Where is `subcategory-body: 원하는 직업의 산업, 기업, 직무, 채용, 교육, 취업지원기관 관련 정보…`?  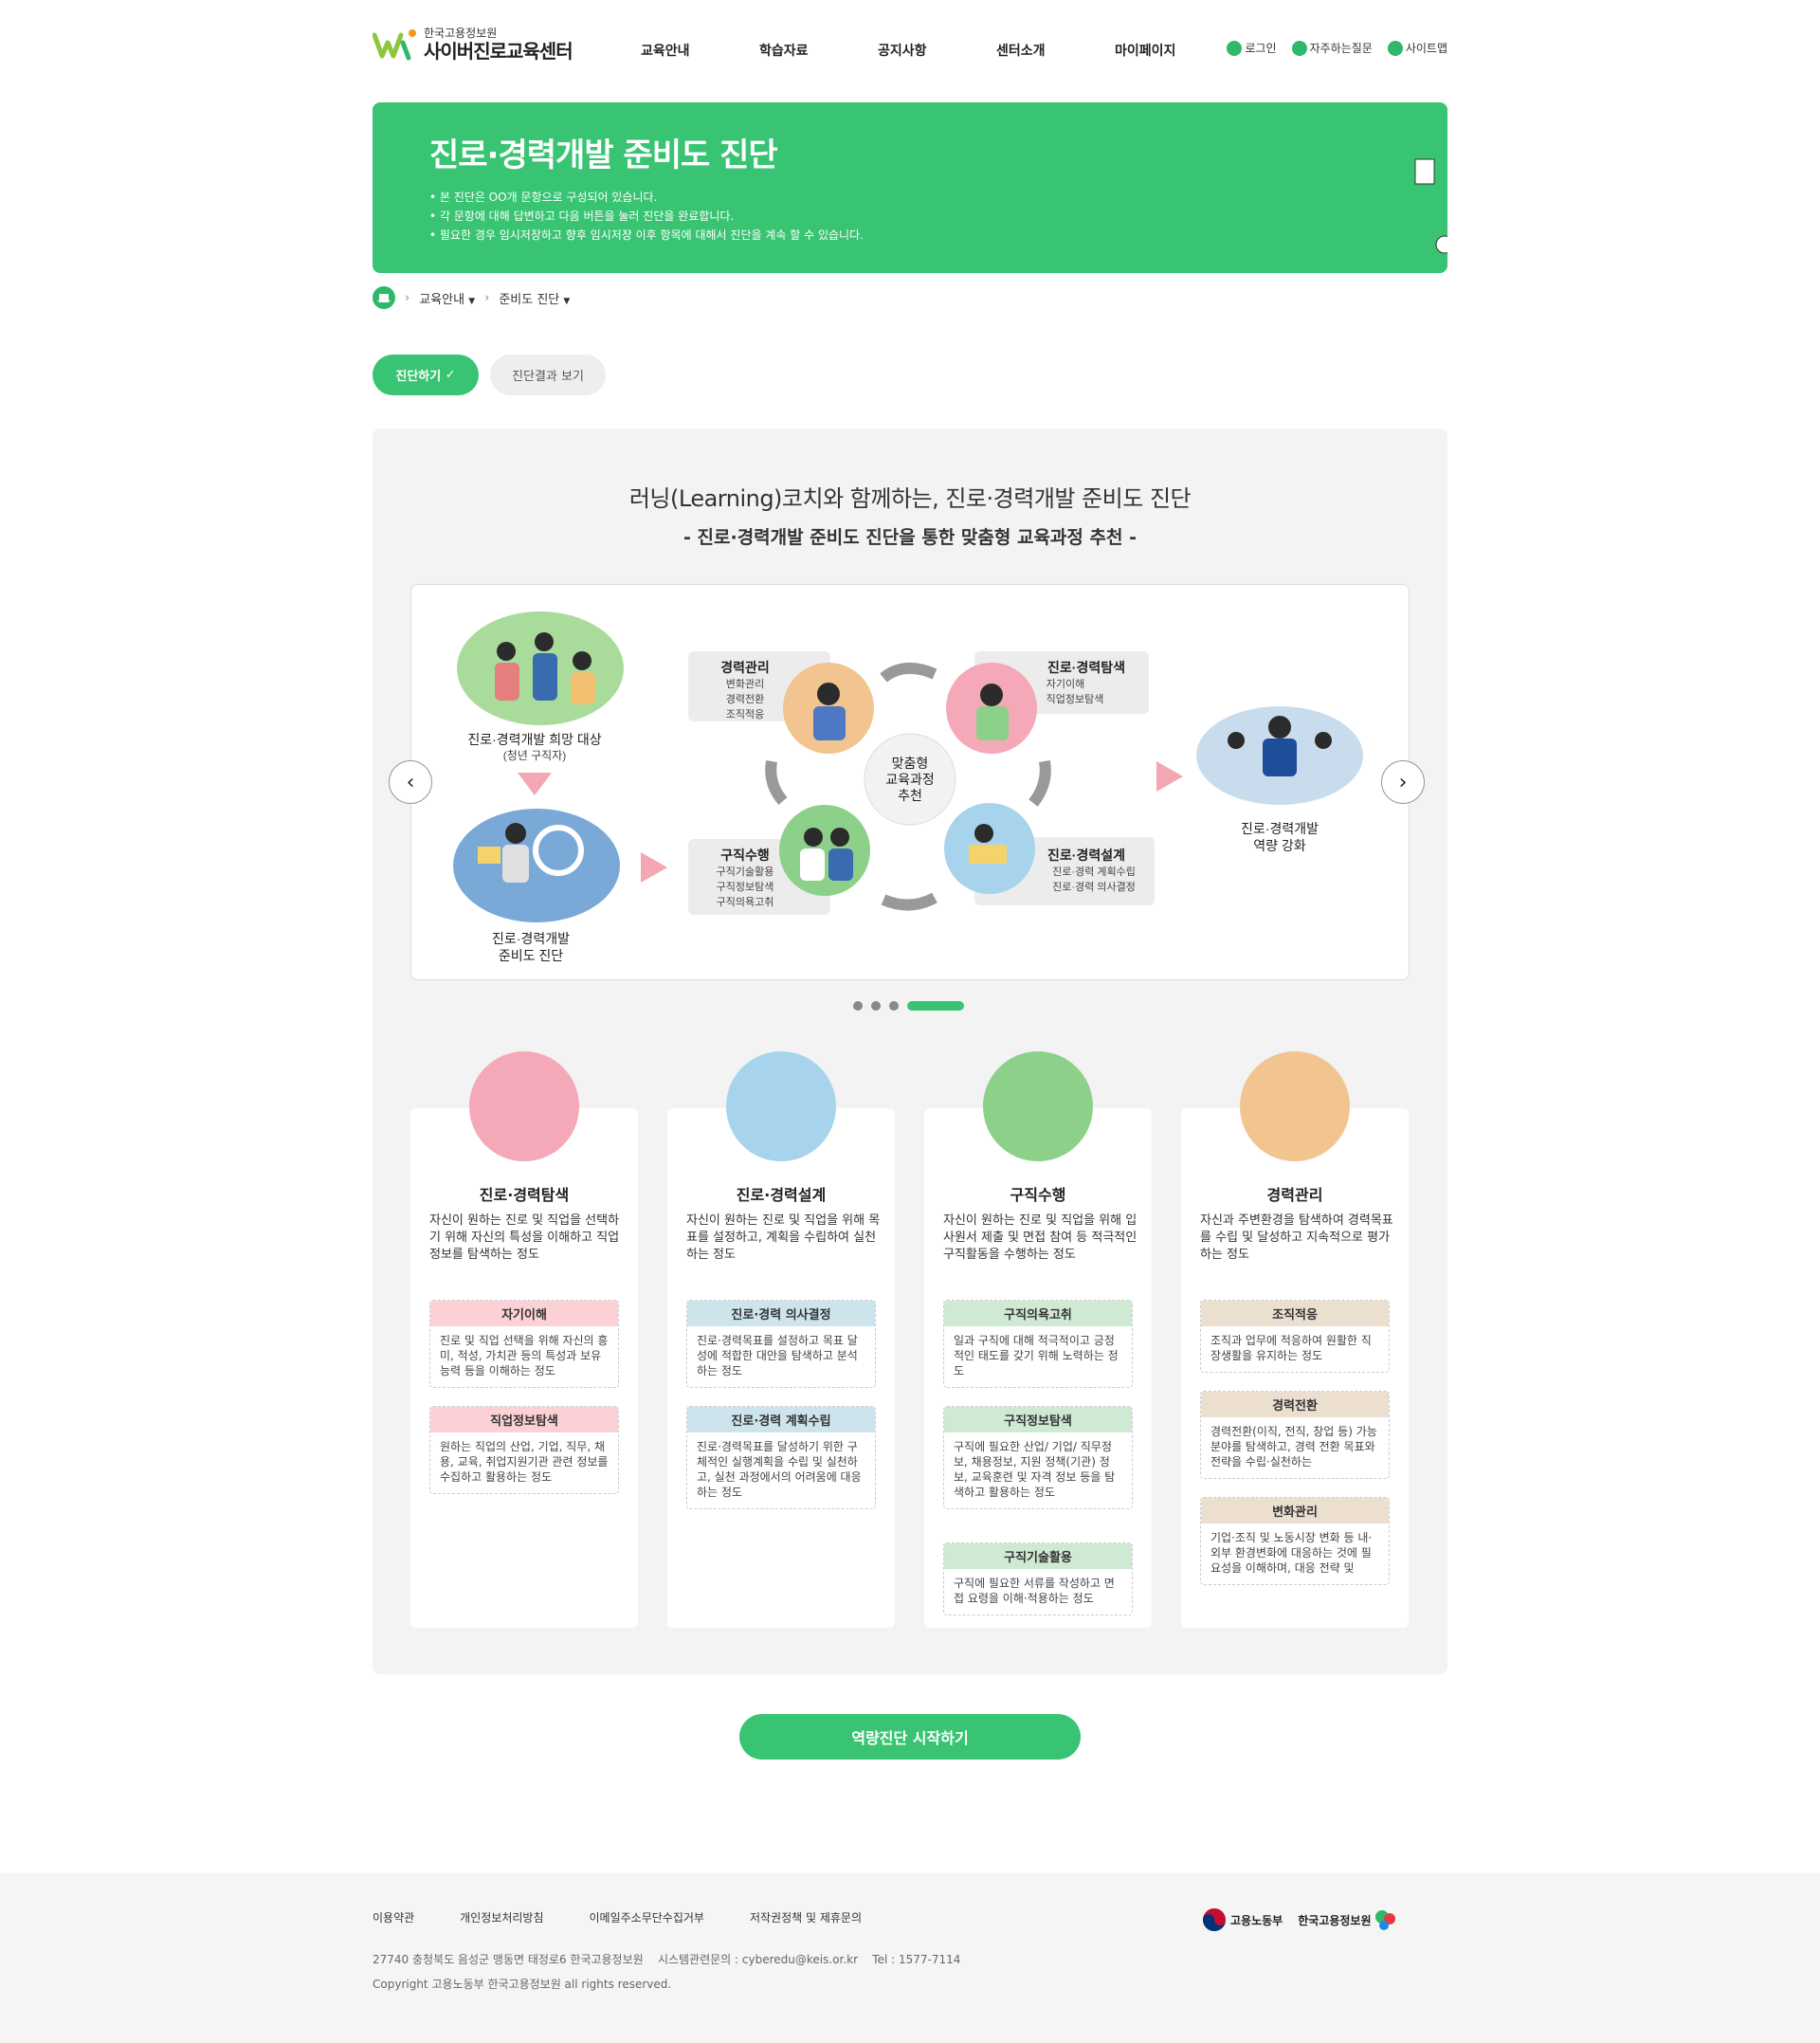 subcategory-body: 원하는 직업의 산업, 기업, 직무, 채용, 교육, 취업지원기관 관련 정보… is located at coordinates (524, 1462).